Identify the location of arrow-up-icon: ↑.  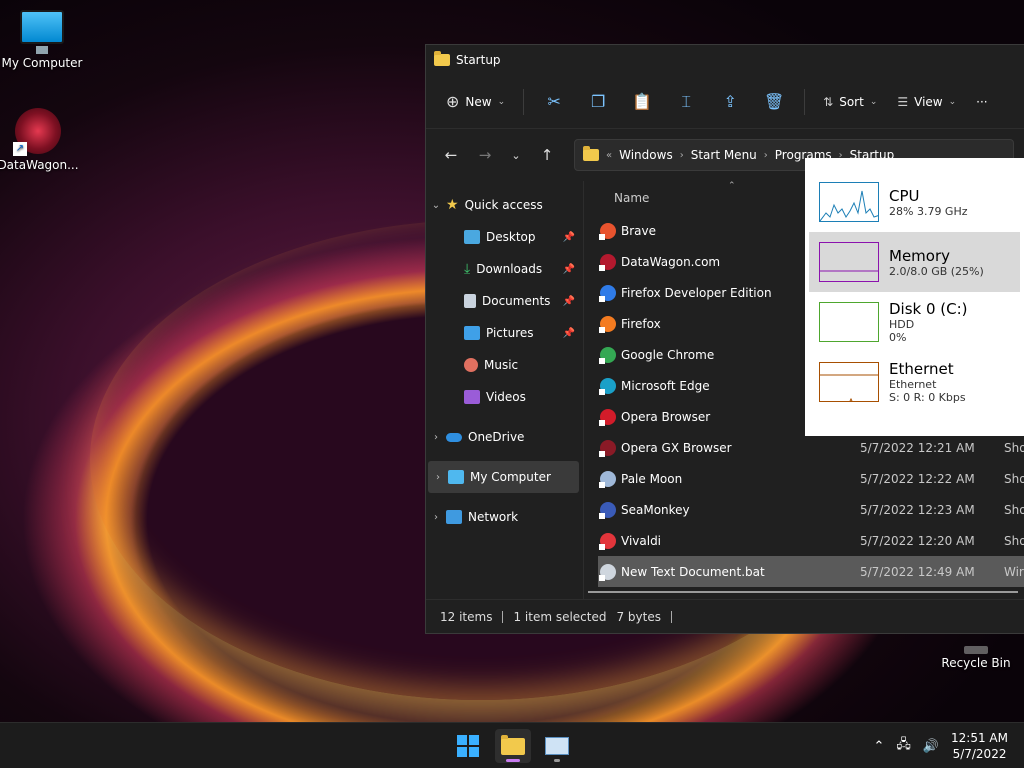
(547, 155).